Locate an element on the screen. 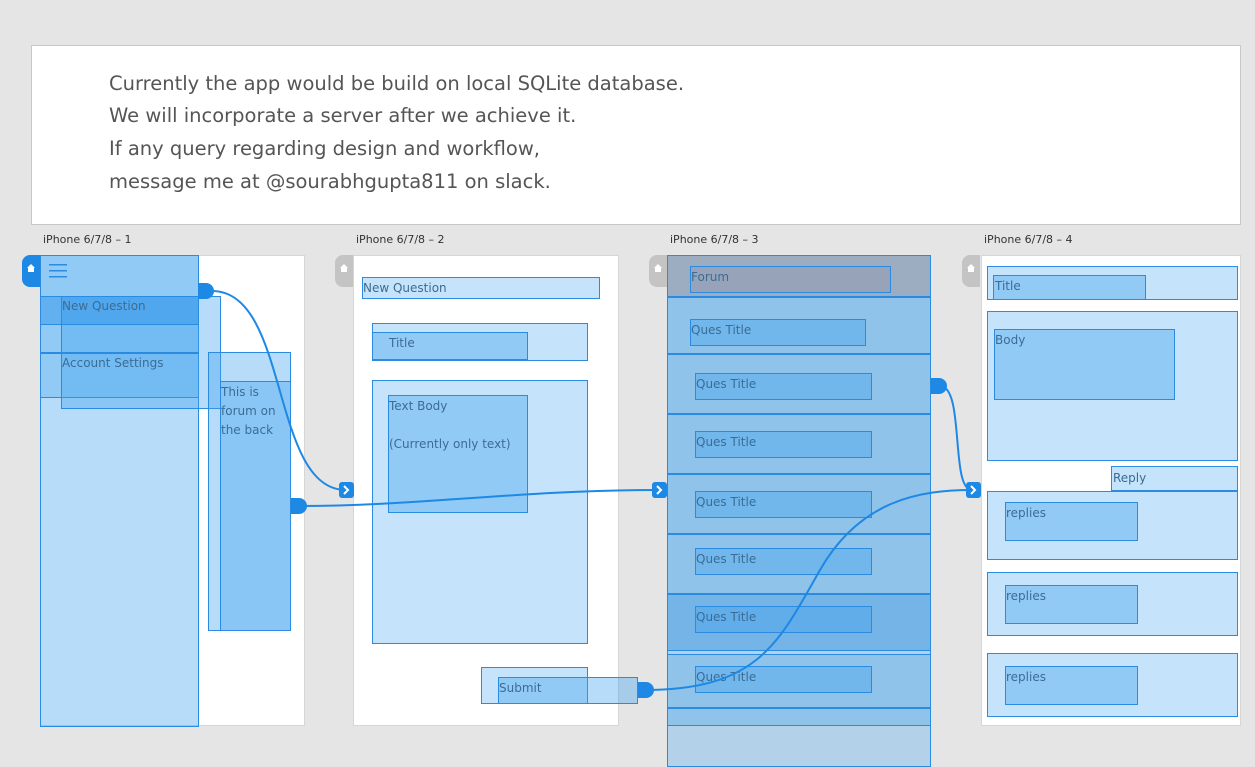  wire-new-question-to-form is located at coordinates (279, 390).